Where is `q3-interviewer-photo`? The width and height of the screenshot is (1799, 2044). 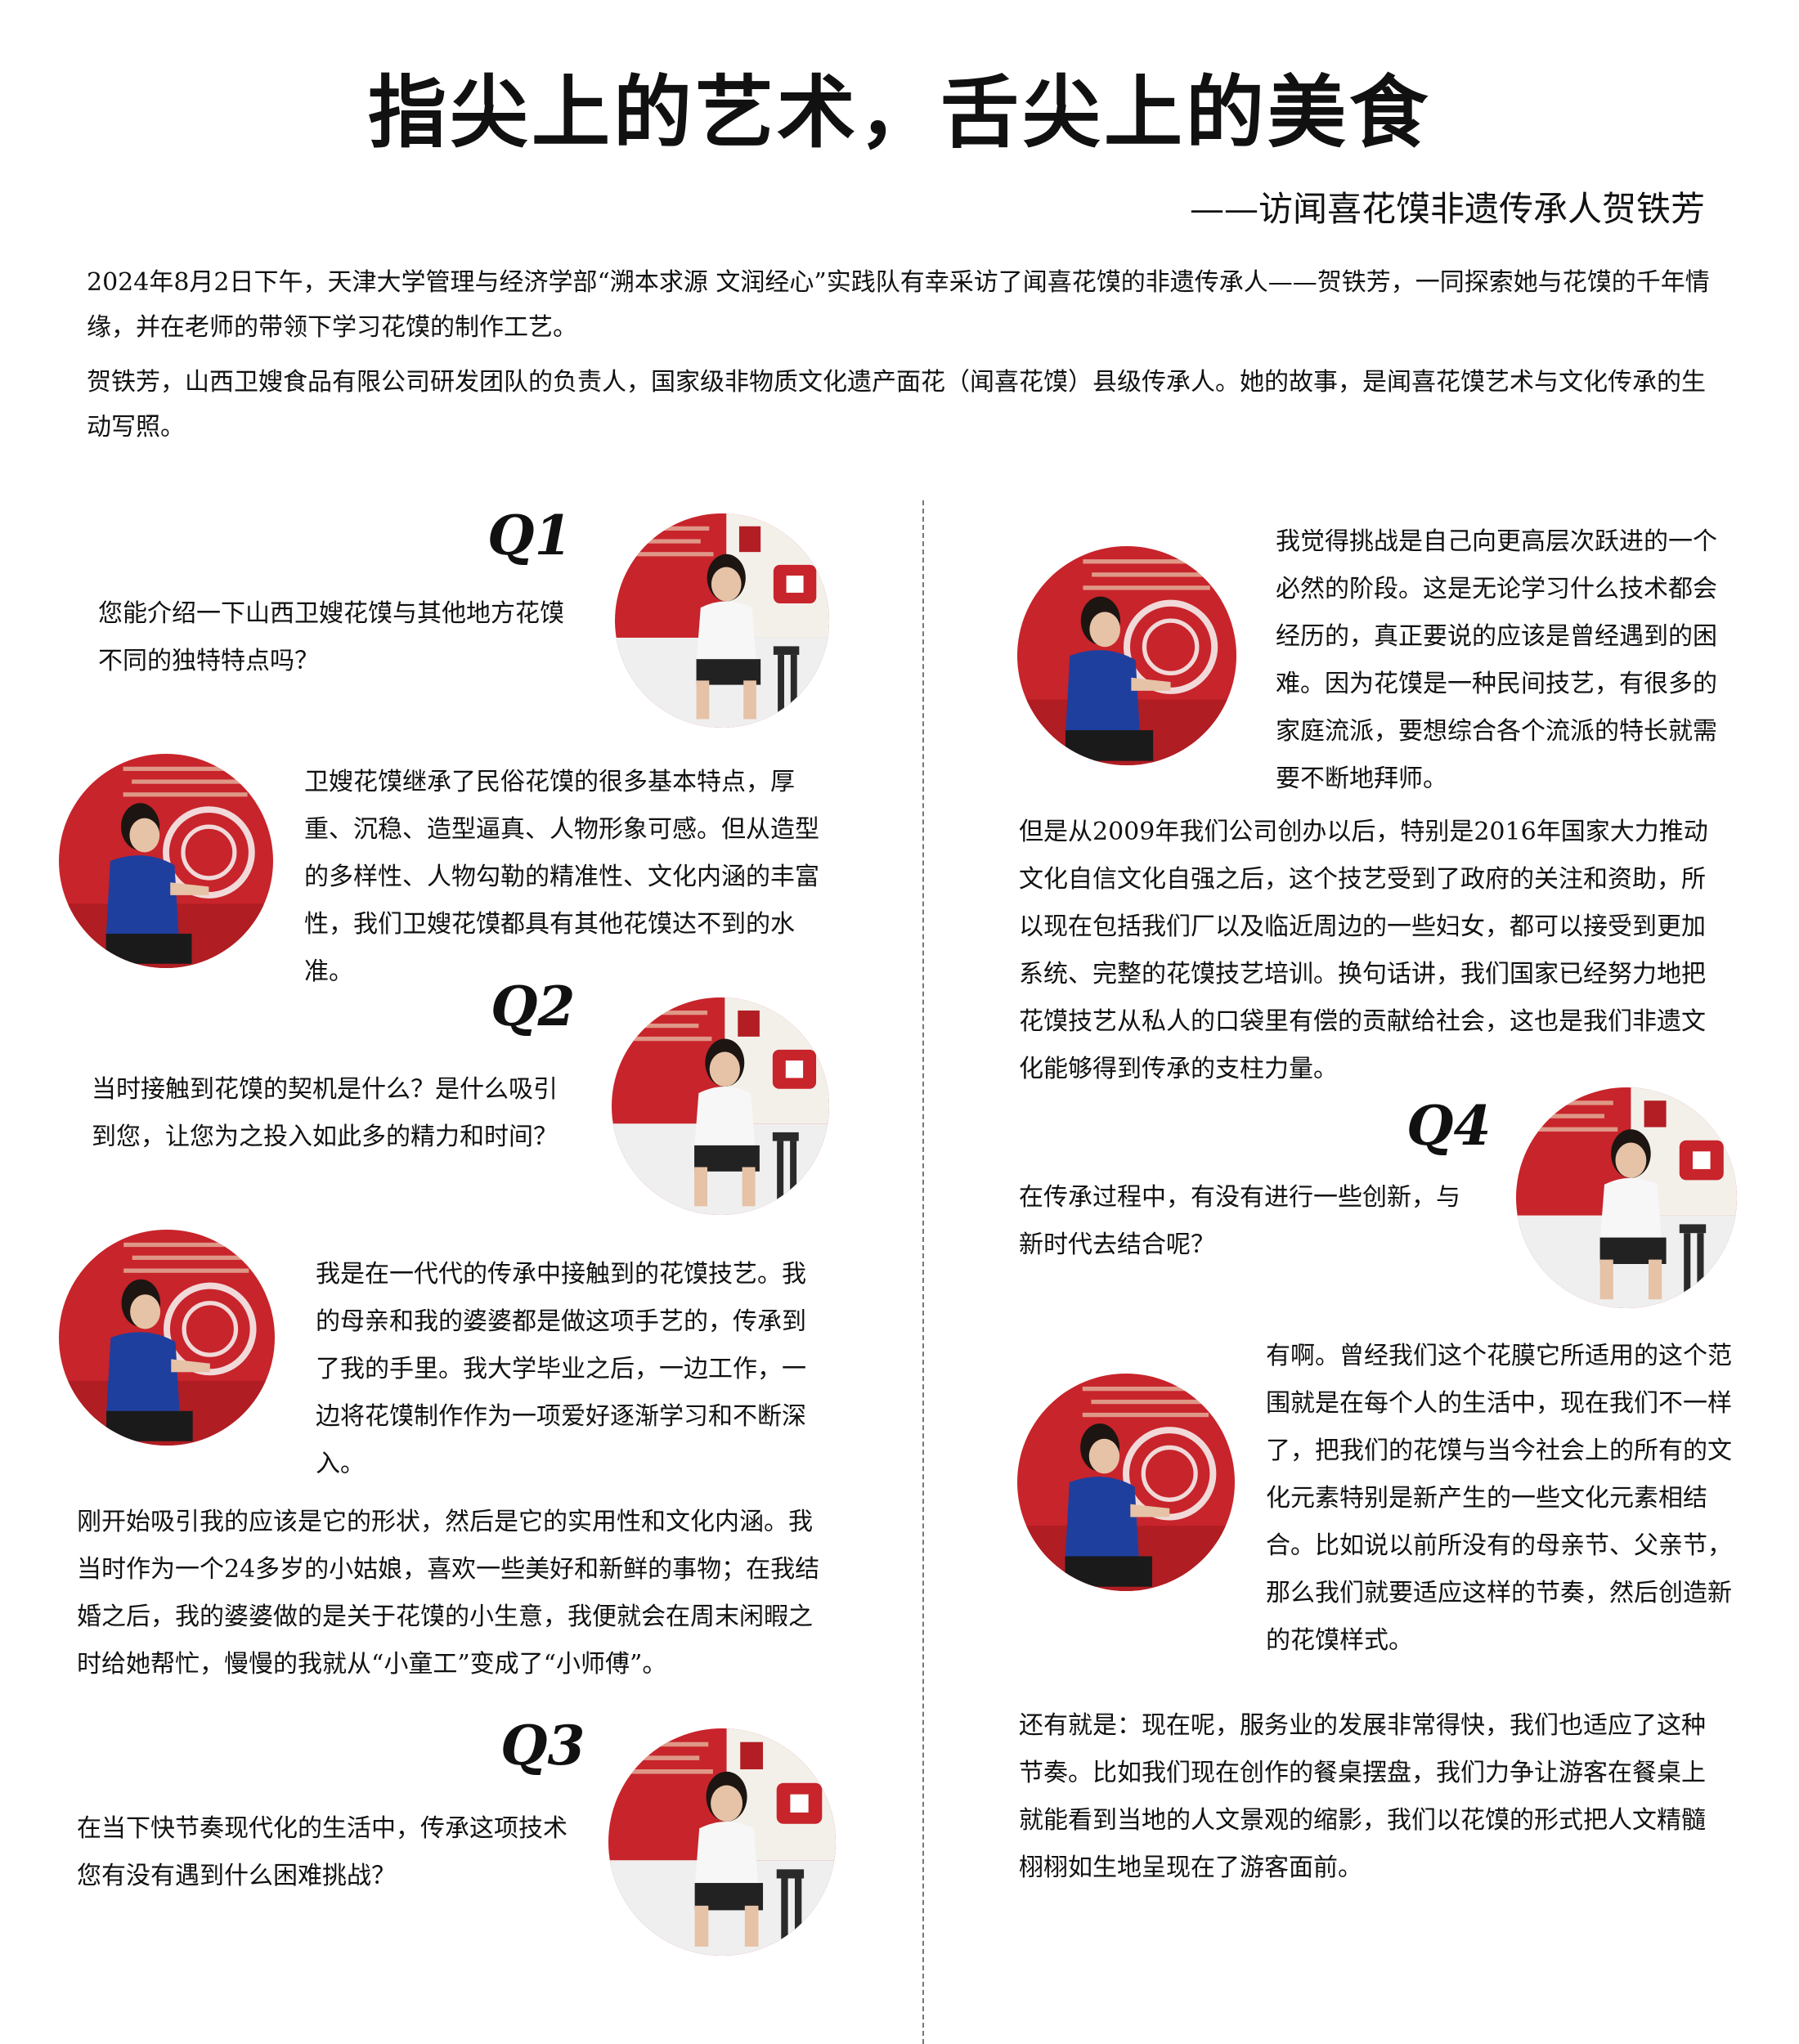 q3-interviewer-photo is located at coordinates (722, 1842).